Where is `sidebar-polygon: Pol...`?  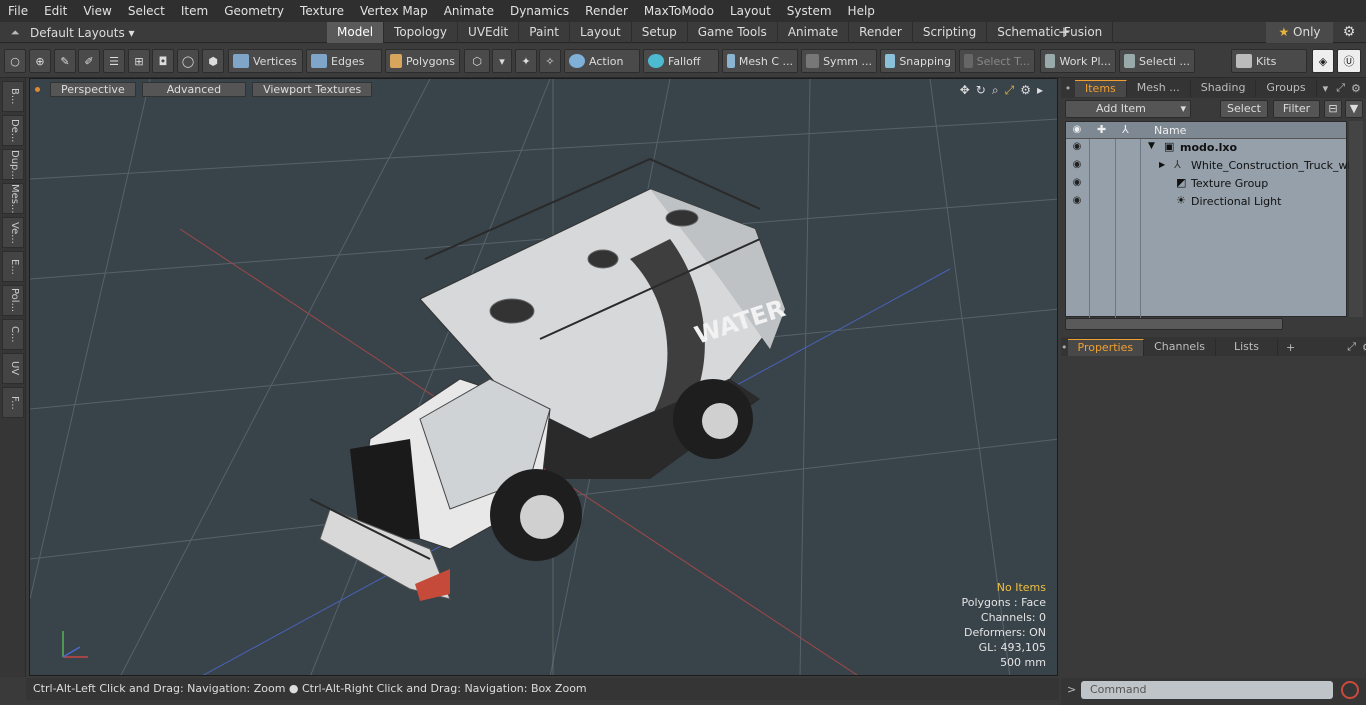
sidebar-polygon: Pol... is located at coordinates (13, 300).